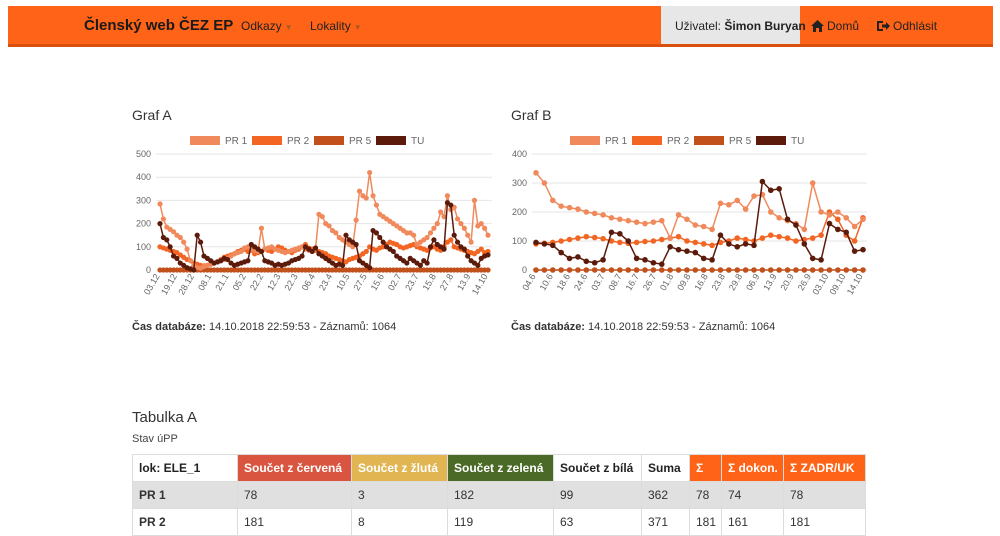 The width and height of the screenshot is (1000, 536). Describe the element at coordinates (666, 282) in the screenshot. I see `x-tick-label-8: 01.8` at that location.